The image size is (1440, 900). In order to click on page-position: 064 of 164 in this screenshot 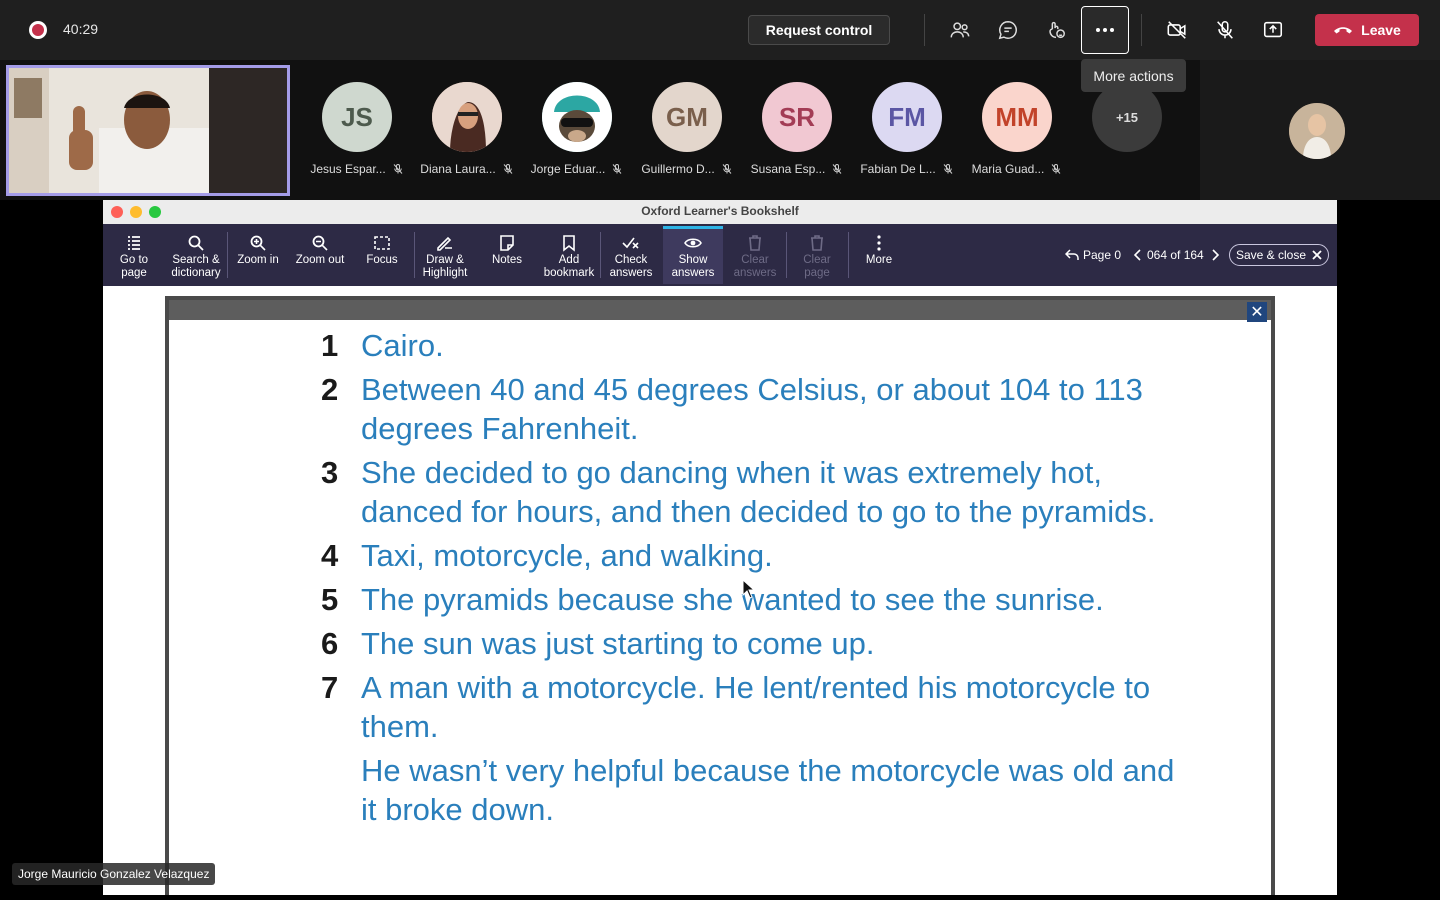, I will do `click(1175, 255)`.